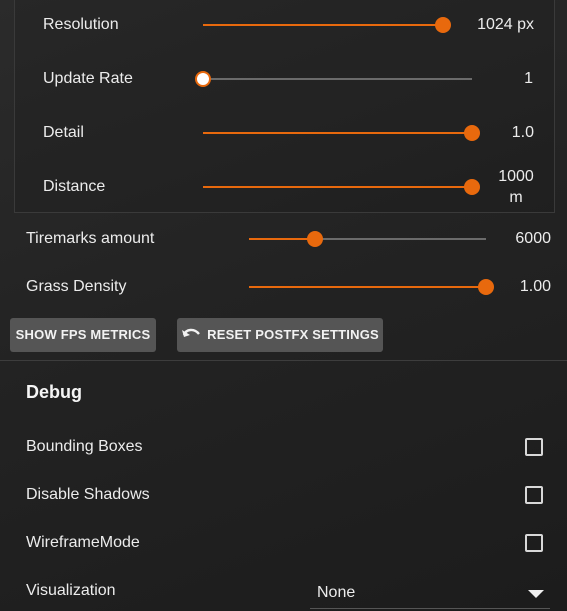 The height and width of the screenshot is (611, 567). I want to click on resolution-label: Resolution, so click(81, 24).